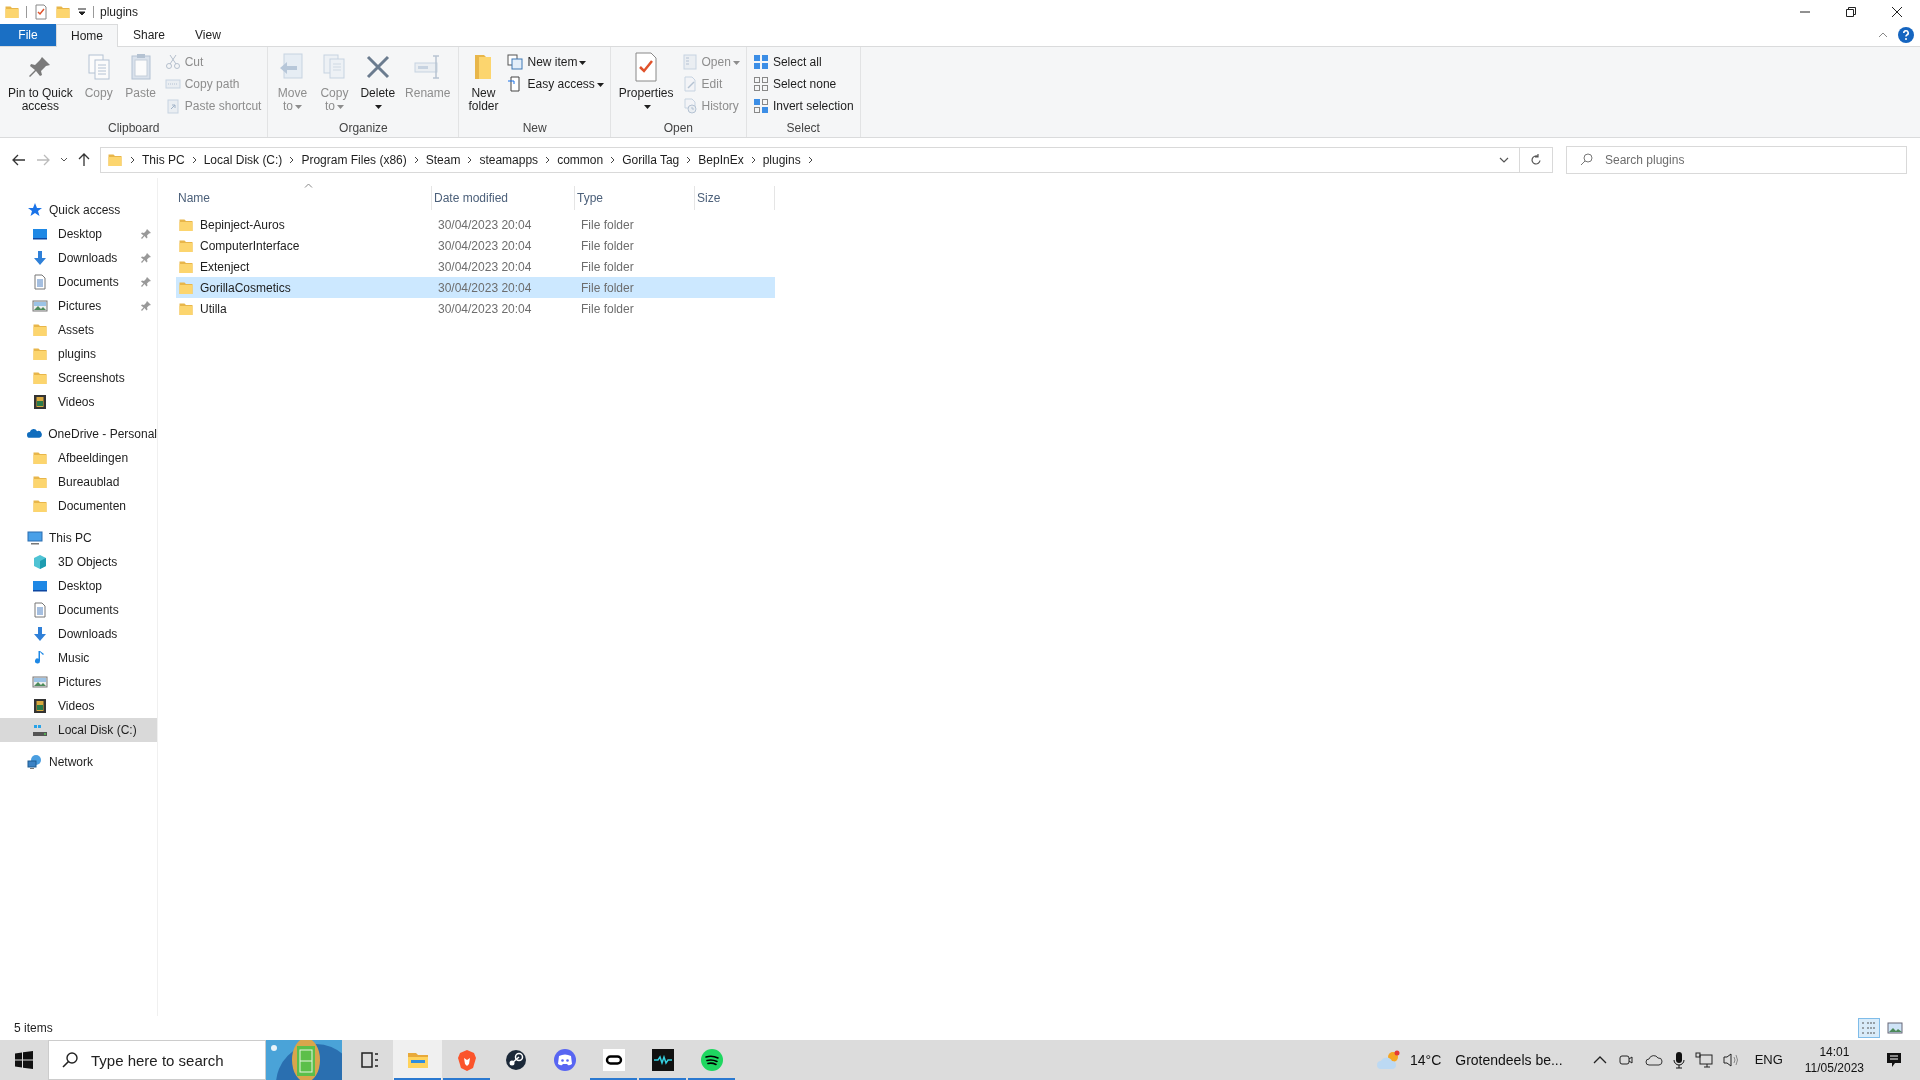  What do you see at coordinates (78, 210) in the screenshot?
I see `nav-item: Quick access` at bounding box center [78, 210].